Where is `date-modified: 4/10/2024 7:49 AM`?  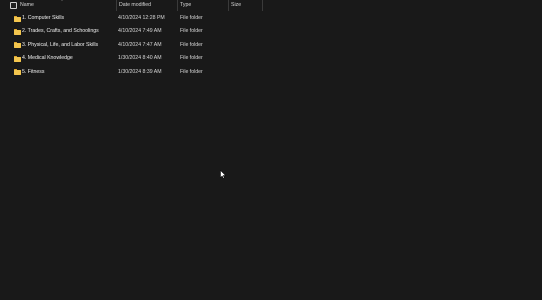
date-modified: 4/10/2024 7:49 AM is located at coordinates (140, 31).